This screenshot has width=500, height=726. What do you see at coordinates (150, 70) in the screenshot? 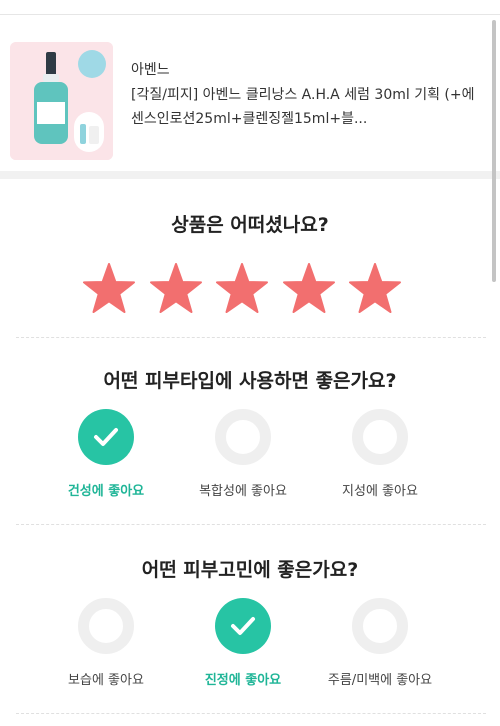
I see `product-brand: 아벤느` at bounding box center [150, 70].